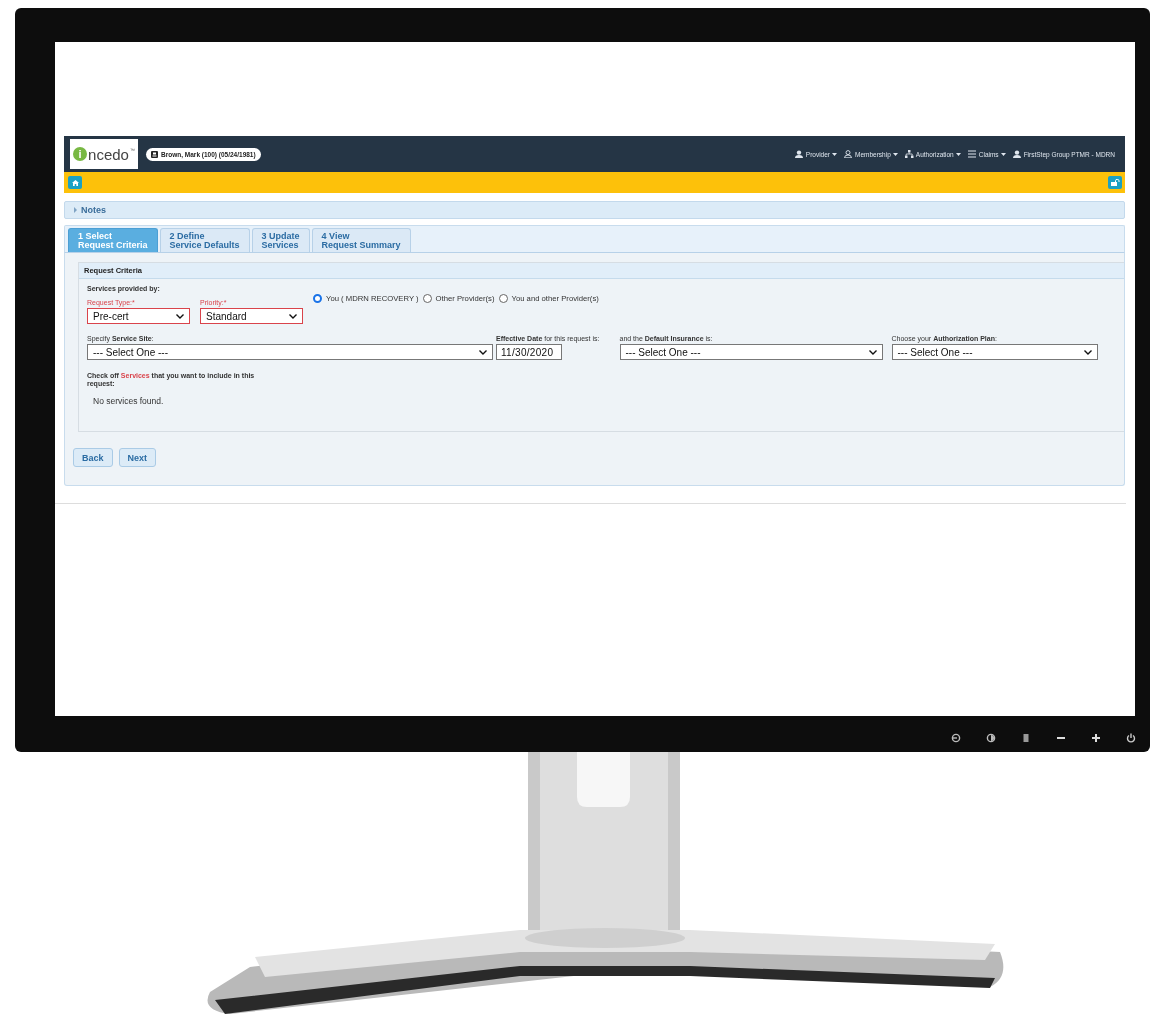 The image size is (1155, 1020). What do you see at coordinates (1026, 738) in the screenshot?
I see `rectangle-icon` at bounding box center [1026, 738].